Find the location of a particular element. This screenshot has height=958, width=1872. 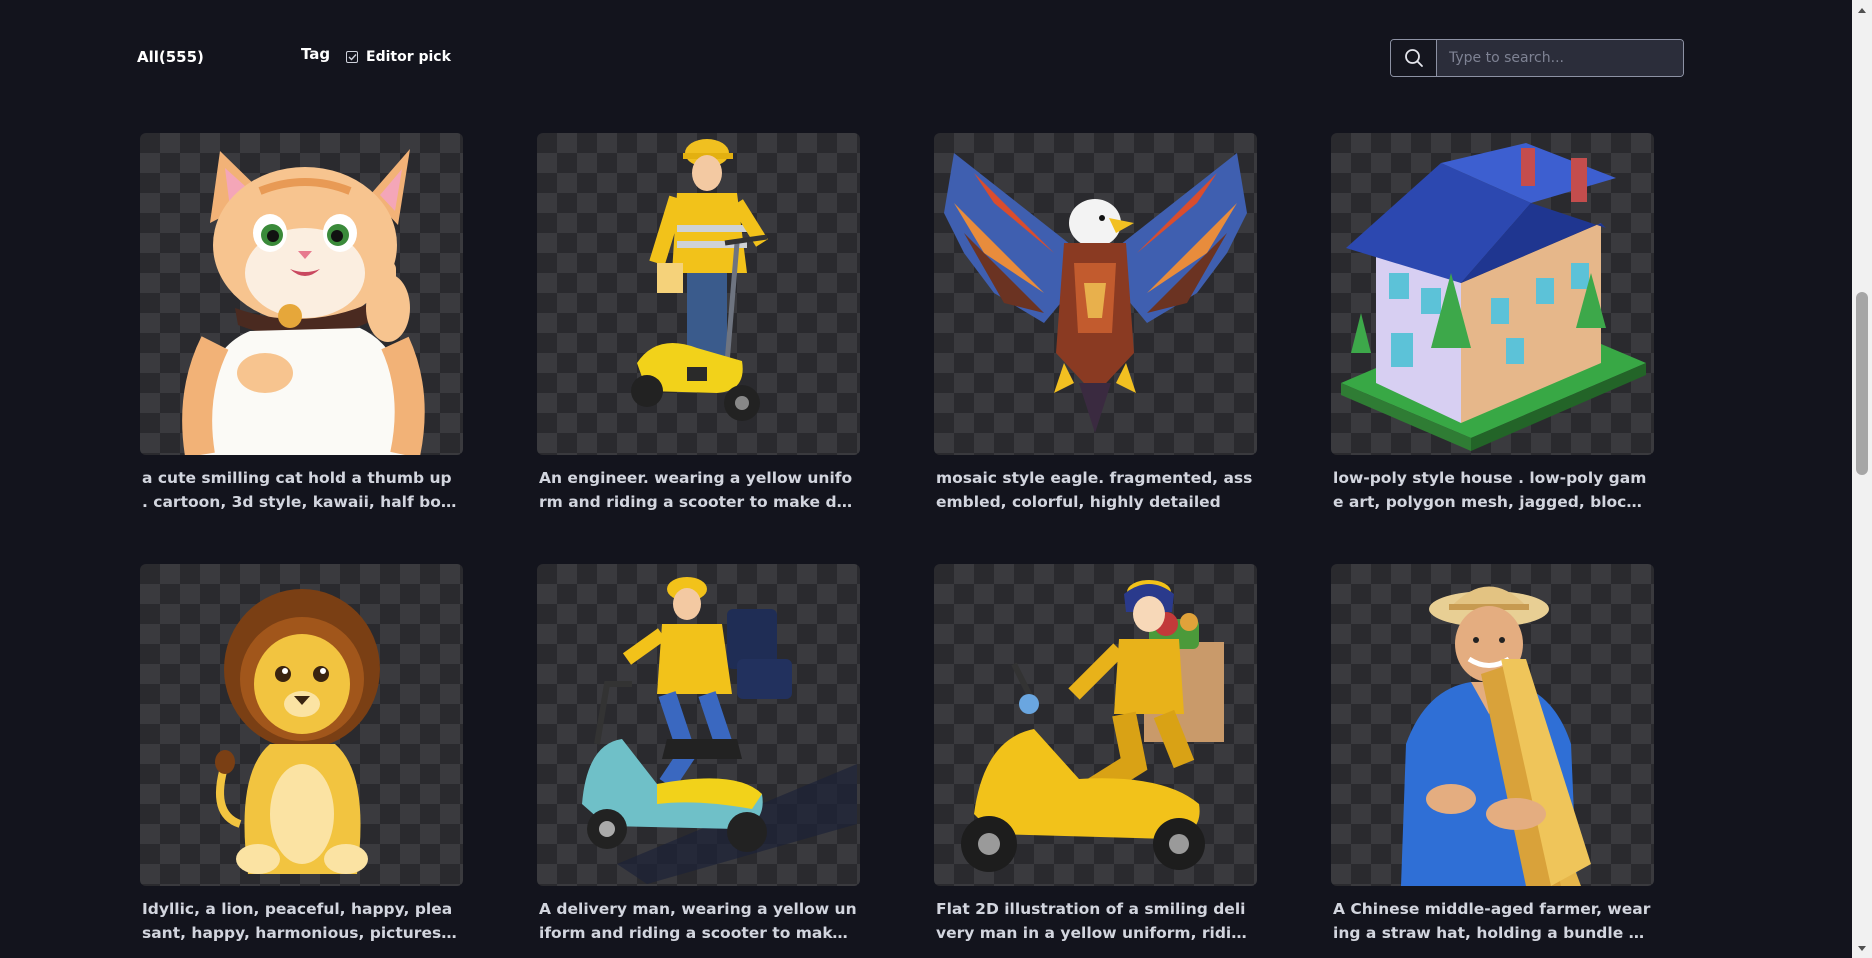

engineer-illustration is located at coordinates (699, 280).